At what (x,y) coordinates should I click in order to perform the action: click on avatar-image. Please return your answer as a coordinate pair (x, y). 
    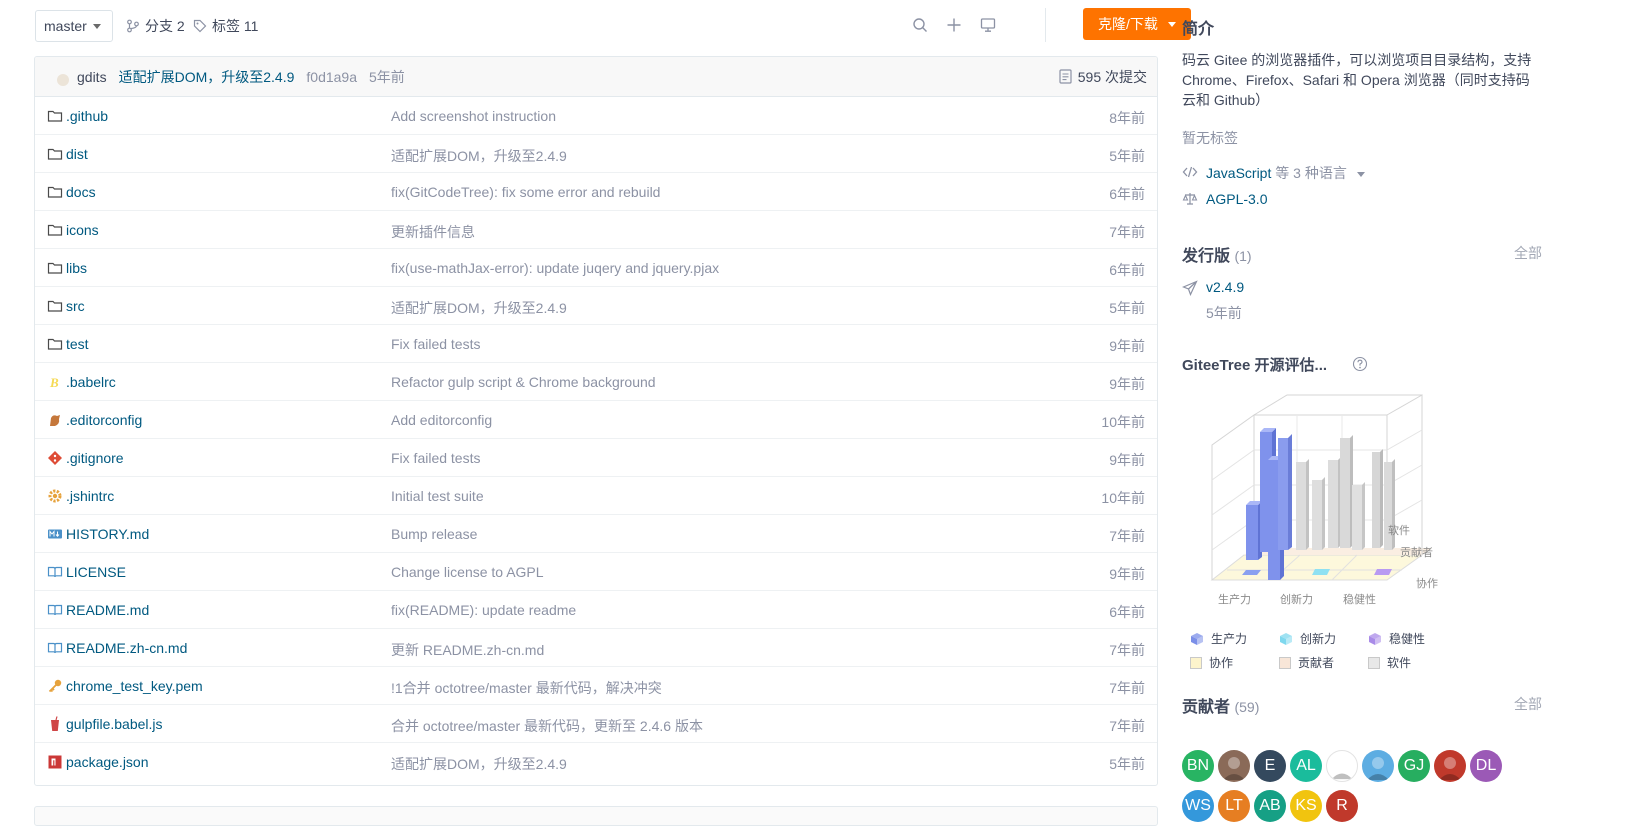
    Looking at the image, I should click on (1450, 768).